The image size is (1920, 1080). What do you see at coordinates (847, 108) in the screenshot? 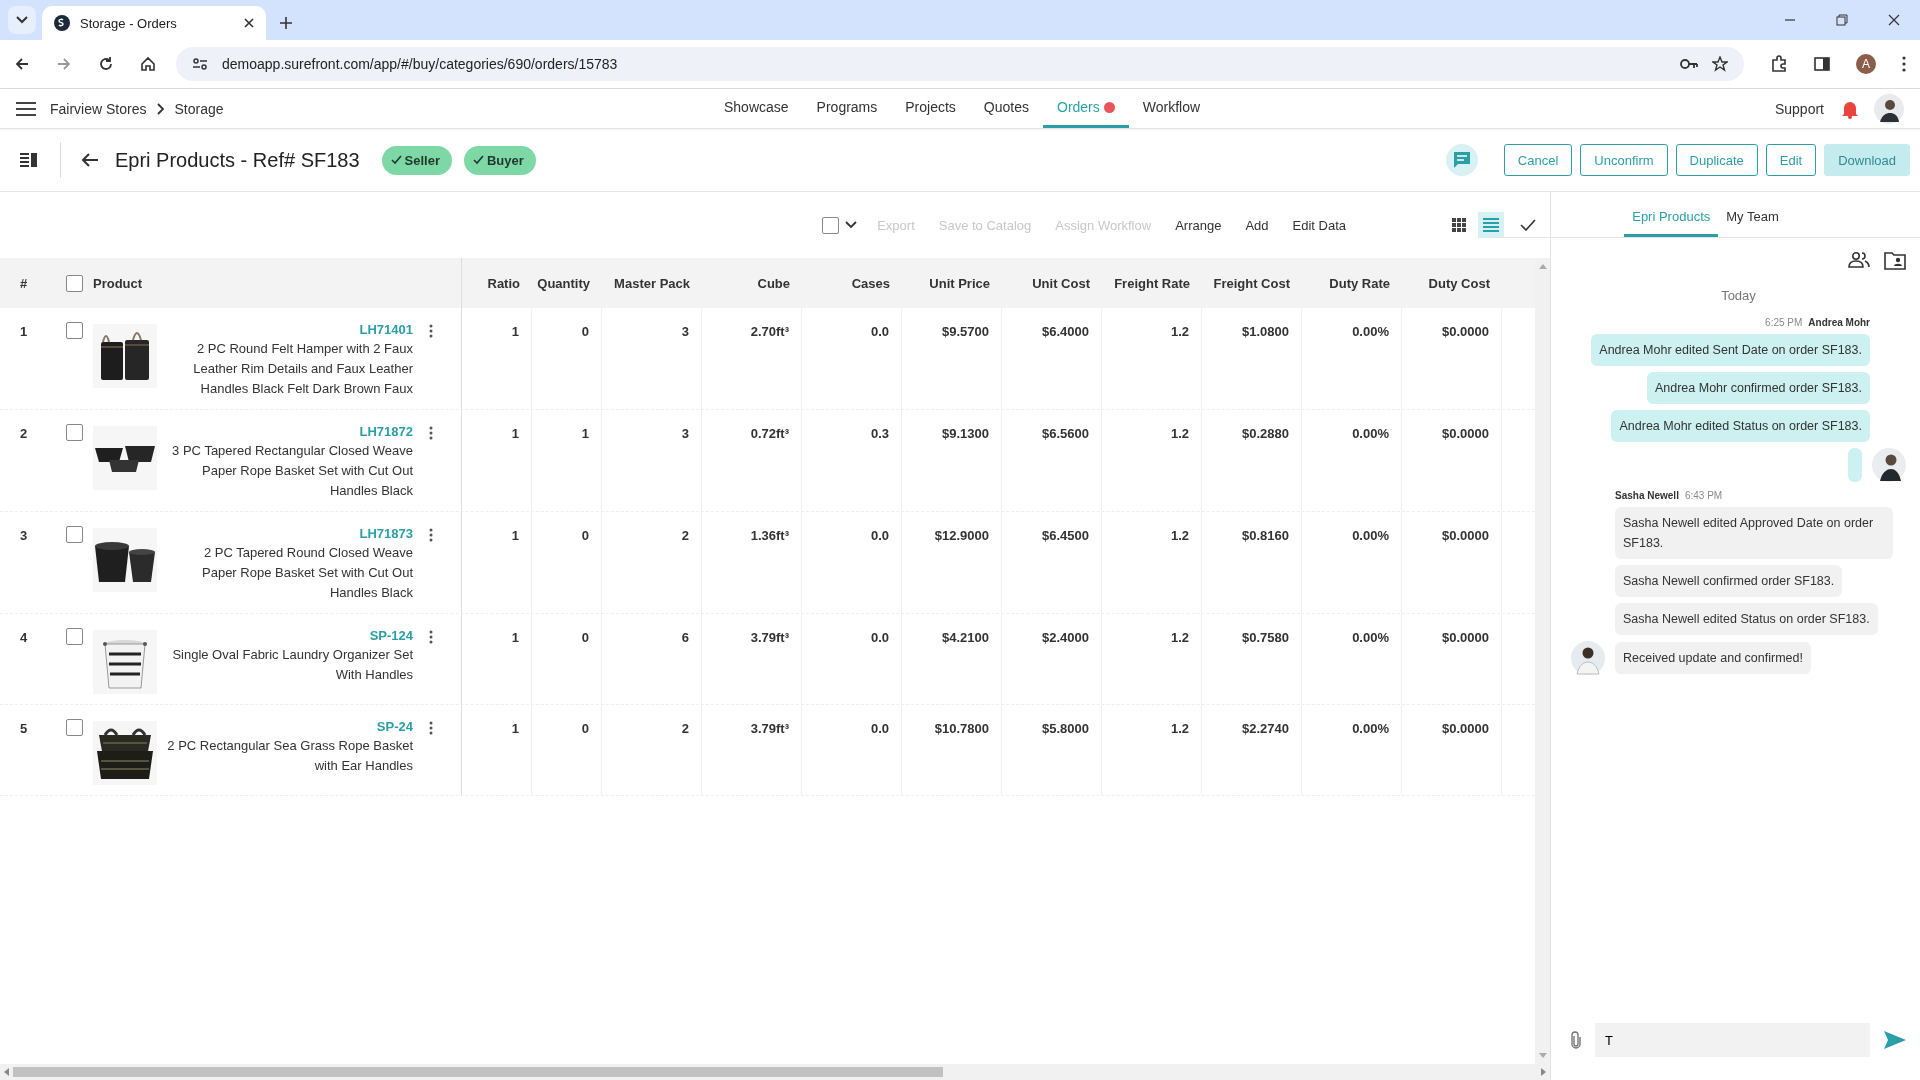
I see `nav-tab: Programs` at bounding box center [847, 108].